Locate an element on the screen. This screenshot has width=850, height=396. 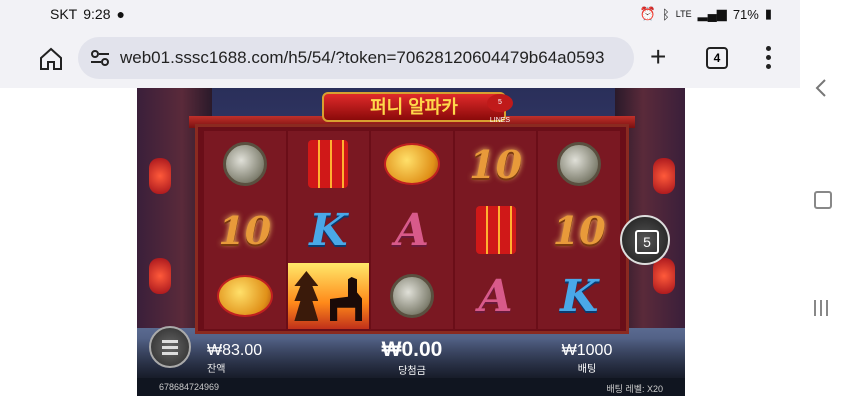
recents-icon is located at coordinates (821, 308).